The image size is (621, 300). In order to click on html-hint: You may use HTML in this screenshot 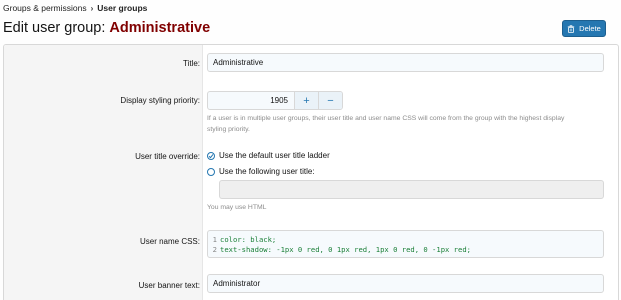, I will do `click(237, 207)`.